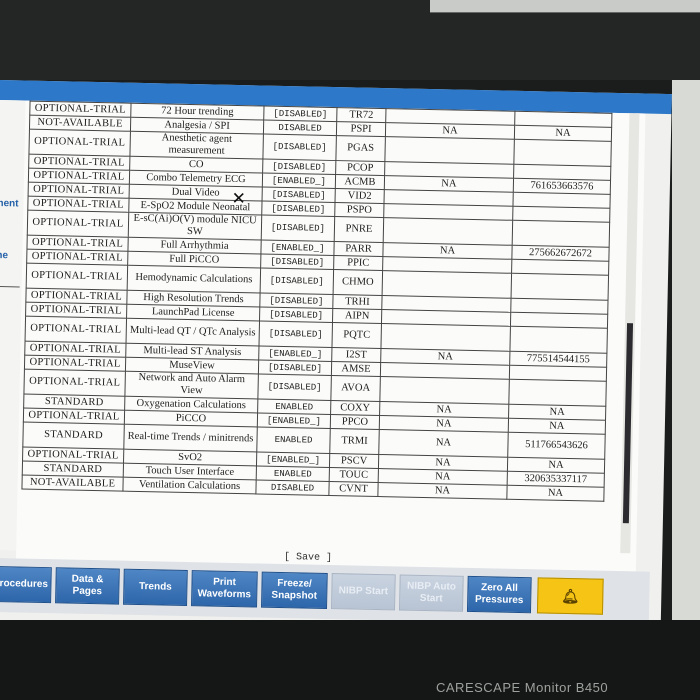 The image size is (700, 700). Describe the element at coordinates (686, 390) in the screenshot. I see `monitor-side` at that location.